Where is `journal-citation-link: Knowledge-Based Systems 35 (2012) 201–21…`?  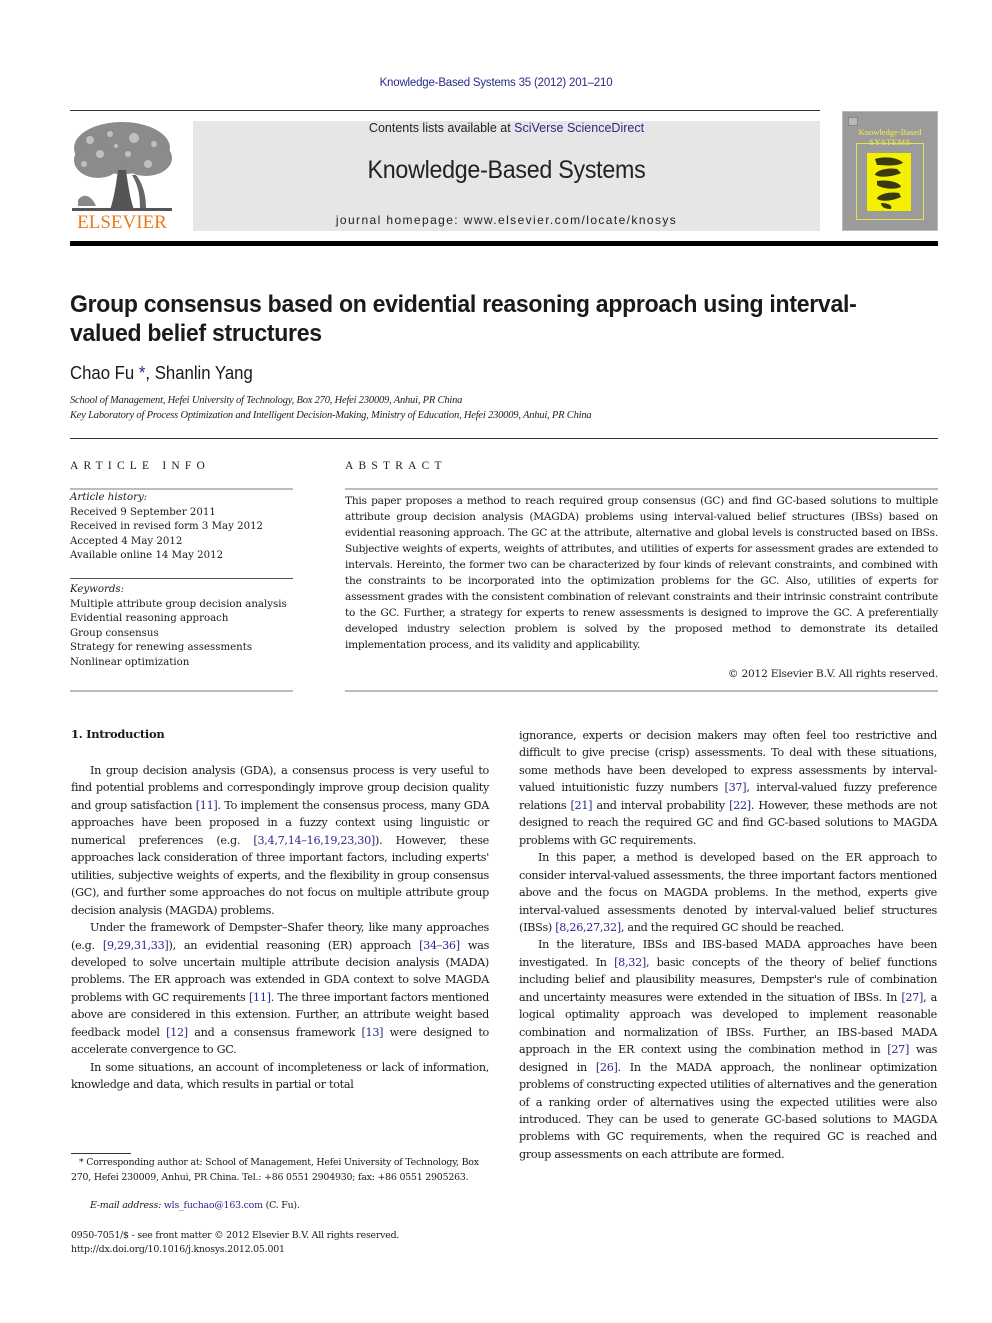
journal-citation-link: Knowledge-Based Systems 35 (2012) 201–21… is located at coordinates (496, 83).